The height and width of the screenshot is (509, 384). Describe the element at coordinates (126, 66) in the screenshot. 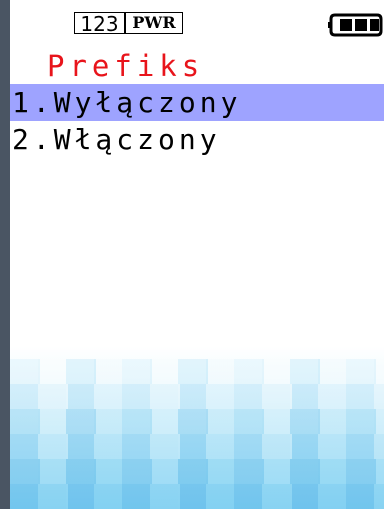

I see `page-title: Prefiks` at that location.